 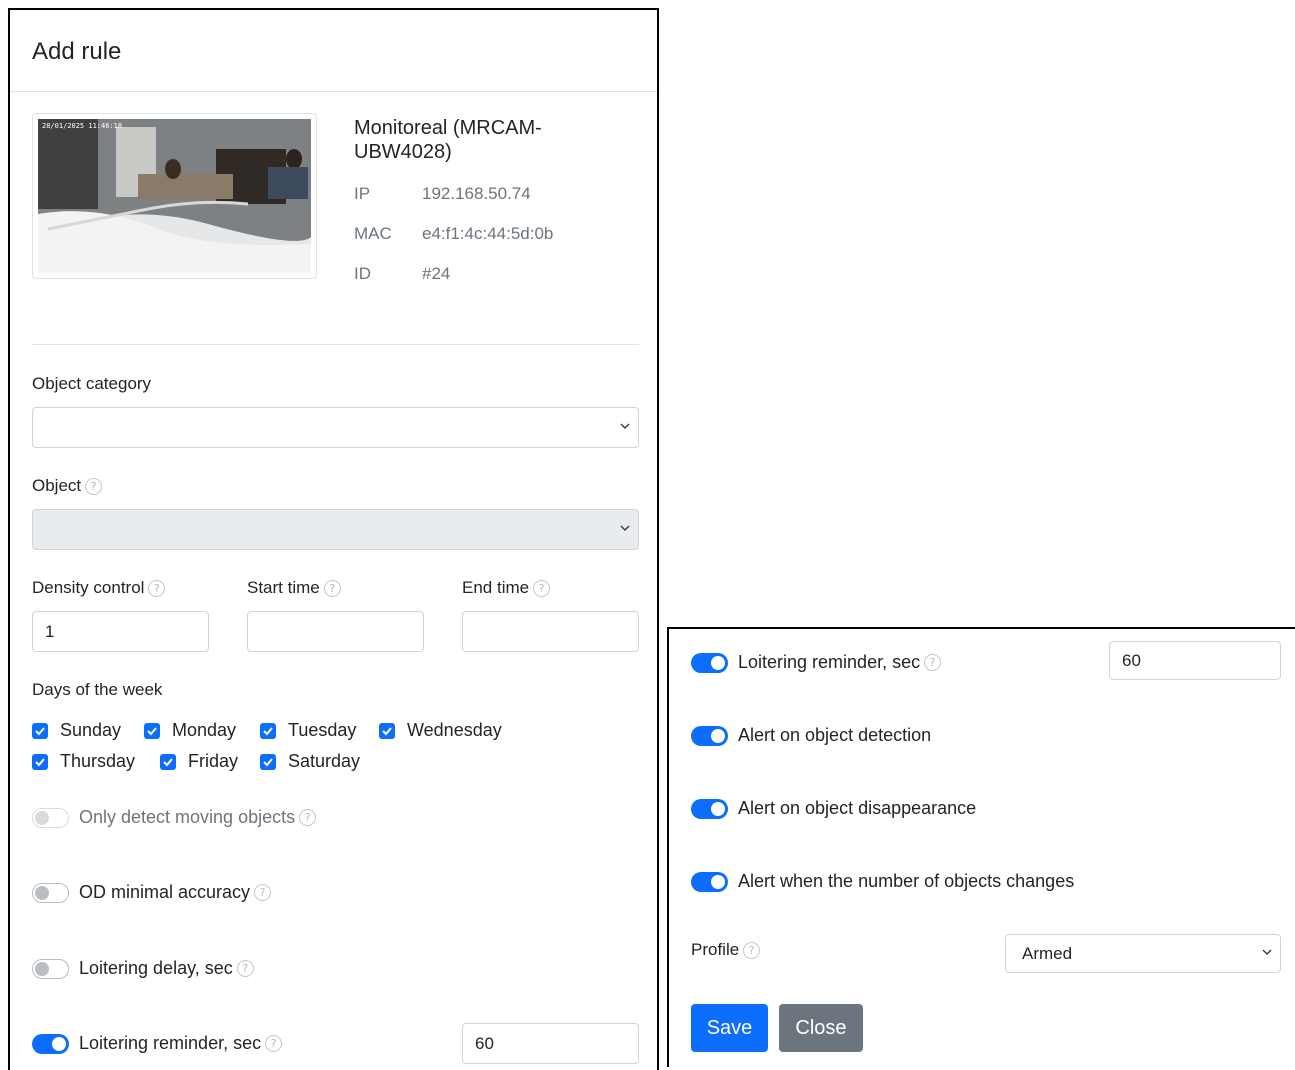 What do you see at coordinates (97, 689) in the screenshot?
I see `days-label: Days of the week` at bounding box center [97, 689].